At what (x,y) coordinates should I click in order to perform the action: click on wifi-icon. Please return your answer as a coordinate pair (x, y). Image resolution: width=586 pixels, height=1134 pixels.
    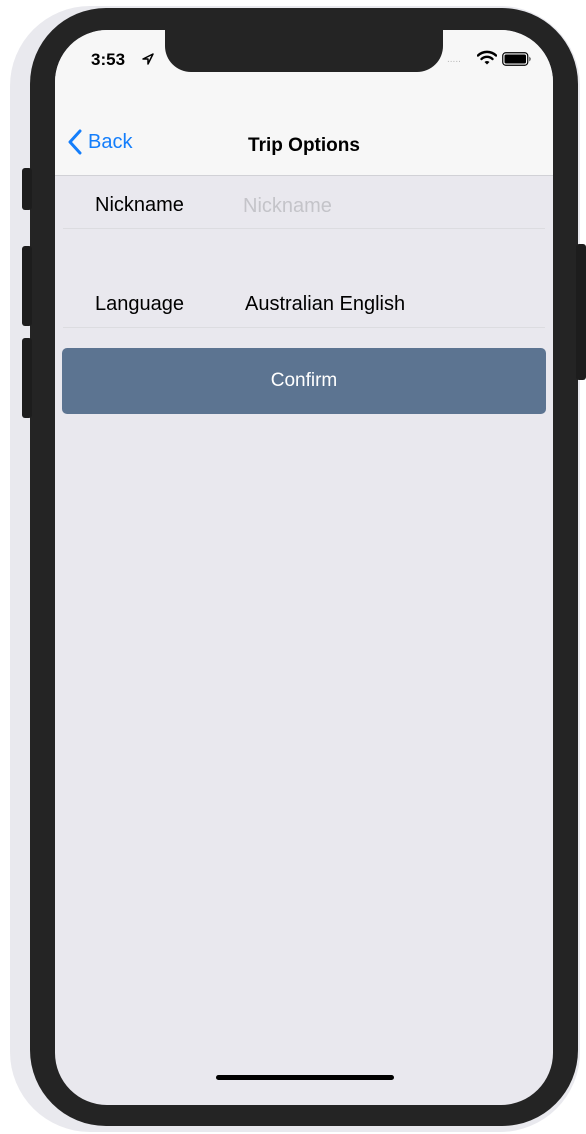
    Looking at the image, I should click on (487, 57).